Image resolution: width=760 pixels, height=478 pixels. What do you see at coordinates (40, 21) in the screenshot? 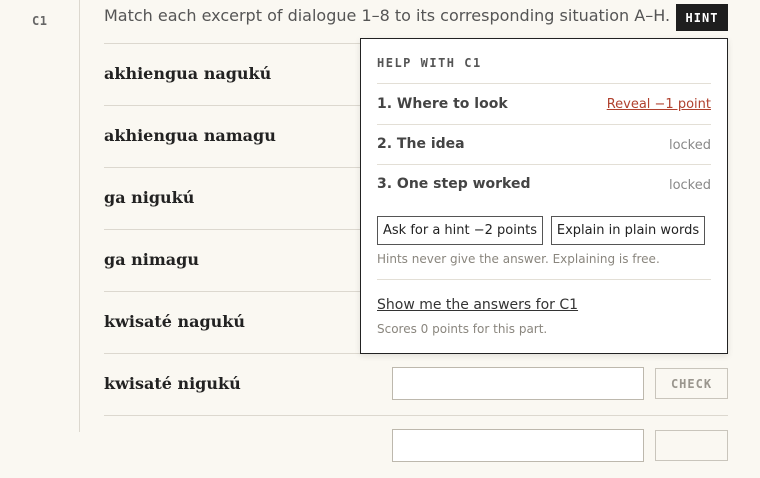
I see `question-number: C1` at bounding box center [40, 21].